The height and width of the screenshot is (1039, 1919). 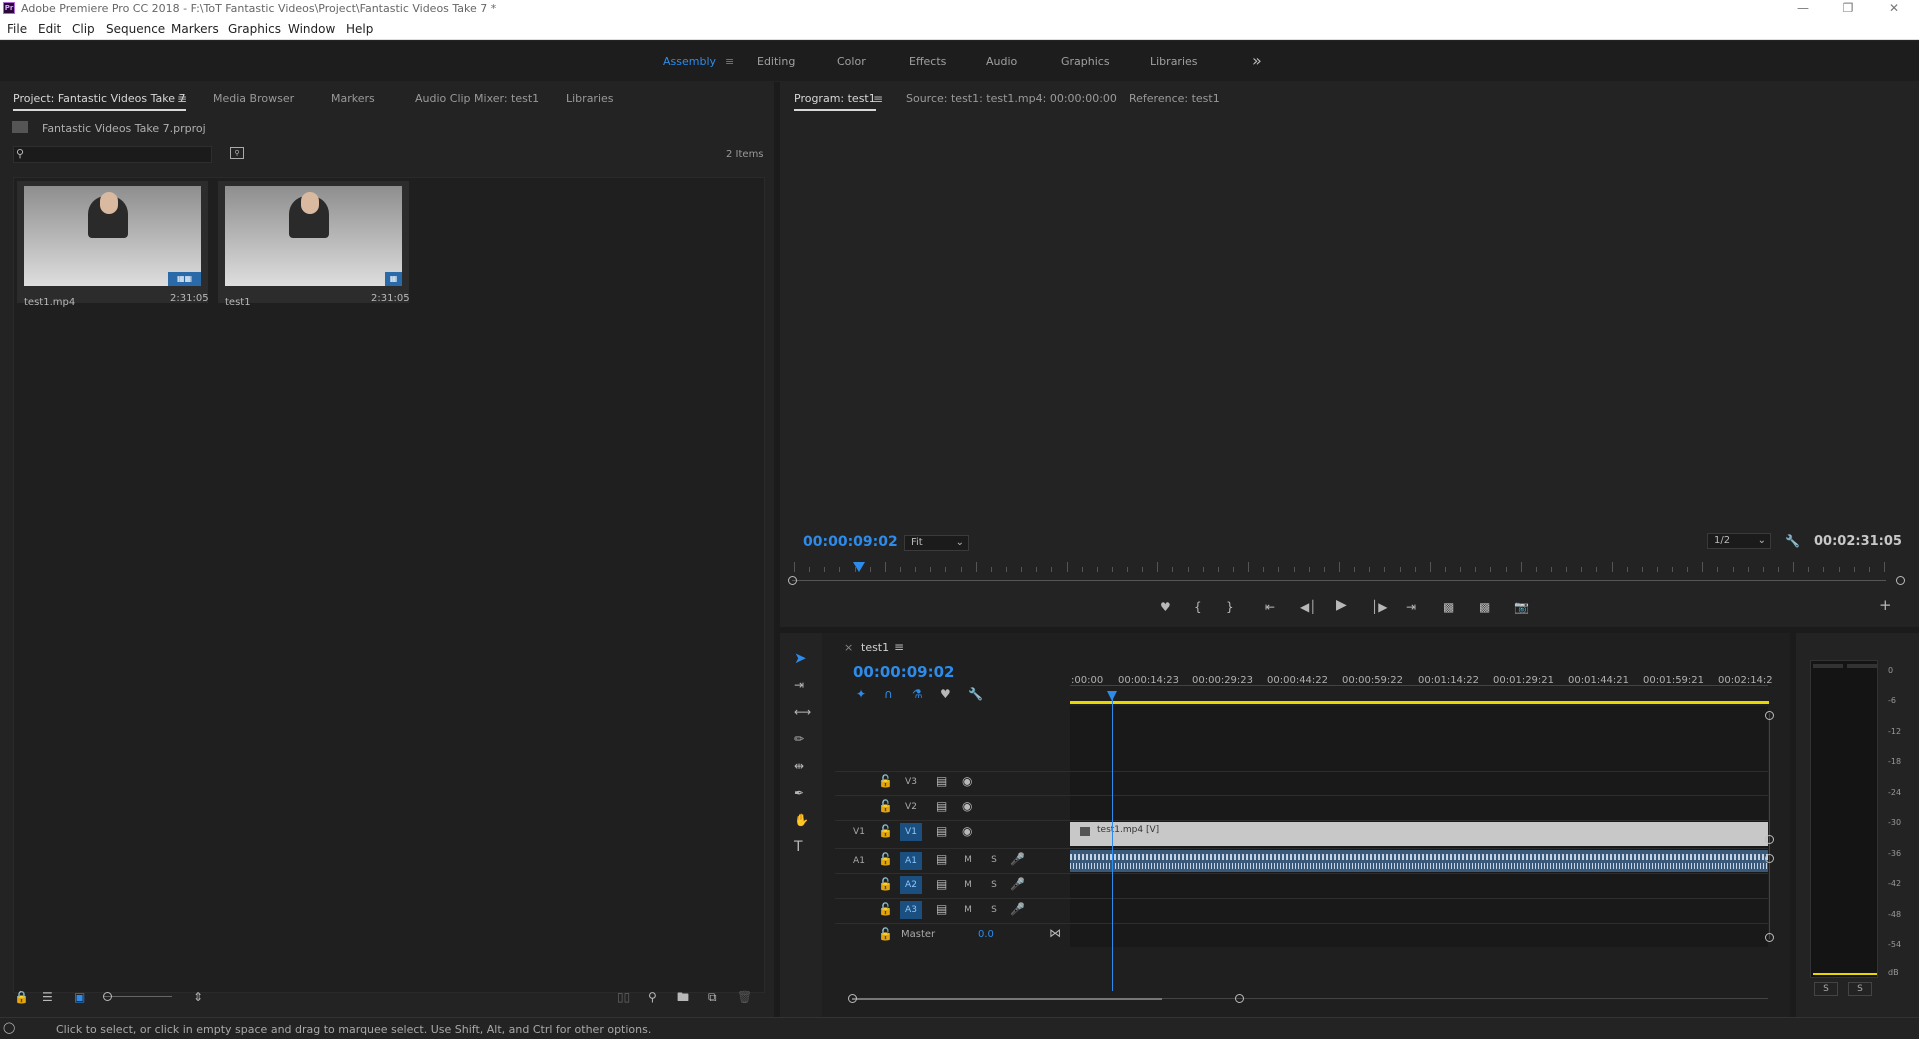 I want to click on track-label-a1: A1, so click(x=911, y=861).